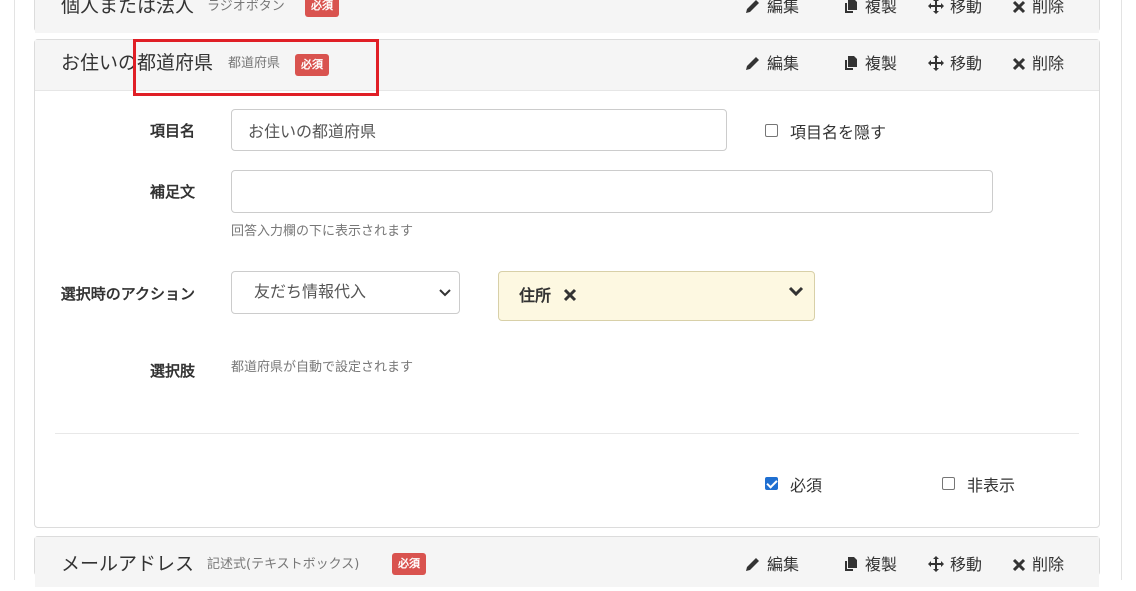 This screenshot has width=1136, height=591. Describe the element at coordinates (1038, 566) in the screenshot. I see `next-delete-button: 削除` at that location.